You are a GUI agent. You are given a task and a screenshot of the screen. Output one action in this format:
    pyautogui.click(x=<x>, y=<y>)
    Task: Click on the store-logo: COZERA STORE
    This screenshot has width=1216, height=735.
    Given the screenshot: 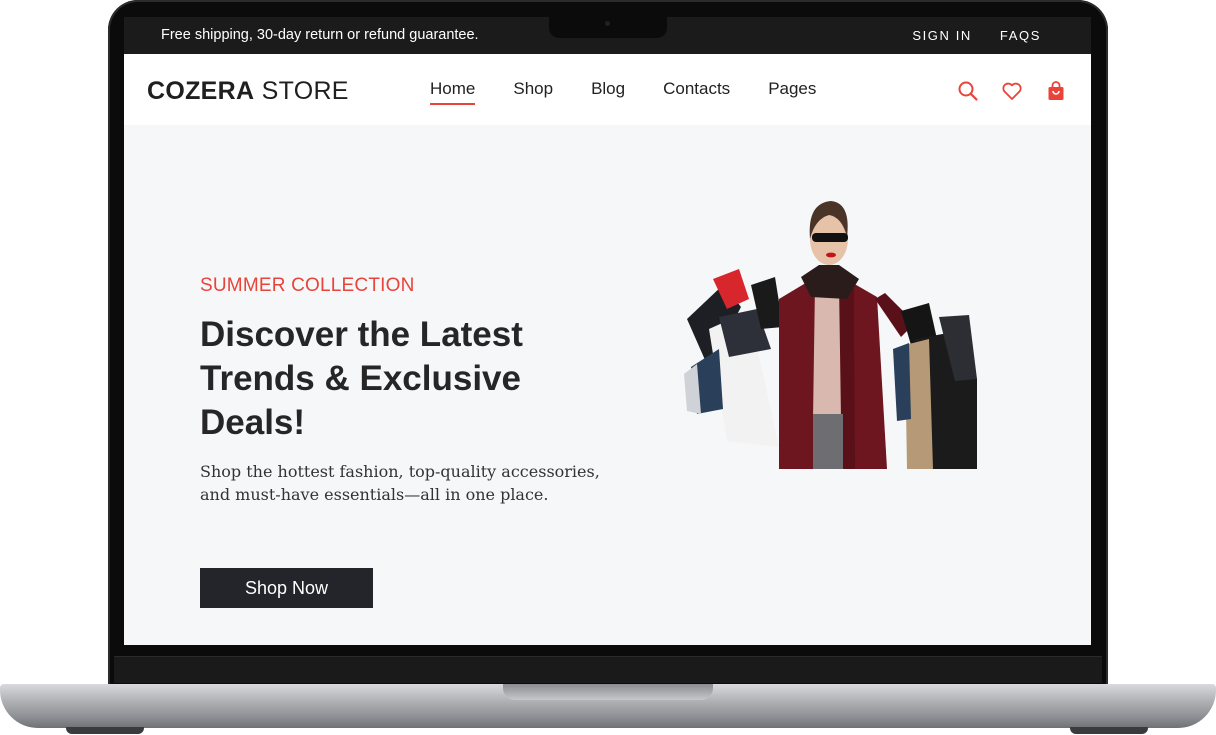 What is the action you would take?
    pyautogui.click(x=248, y=91)
    